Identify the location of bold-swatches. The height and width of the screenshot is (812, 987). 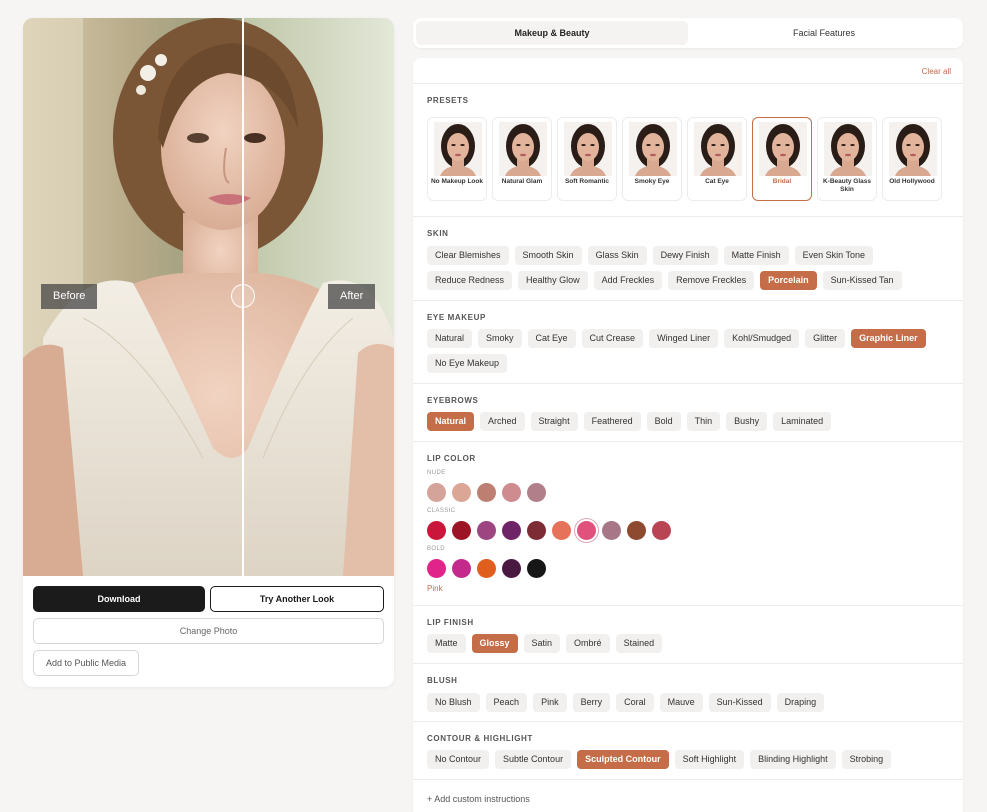
(486, 568).